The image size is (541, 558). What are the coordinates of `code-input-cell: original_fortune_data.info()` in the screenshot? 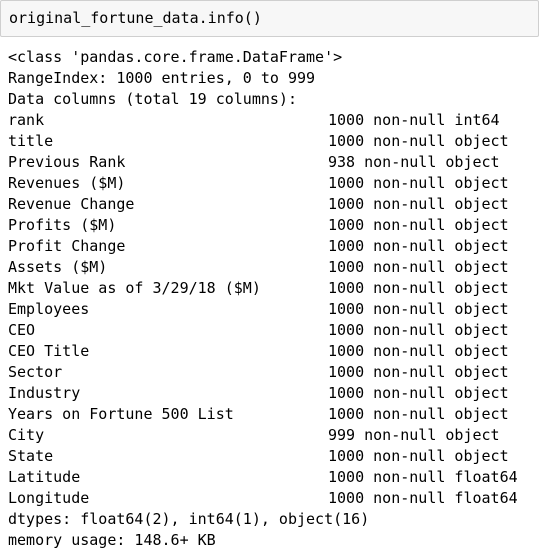 It's located at (269, 18).